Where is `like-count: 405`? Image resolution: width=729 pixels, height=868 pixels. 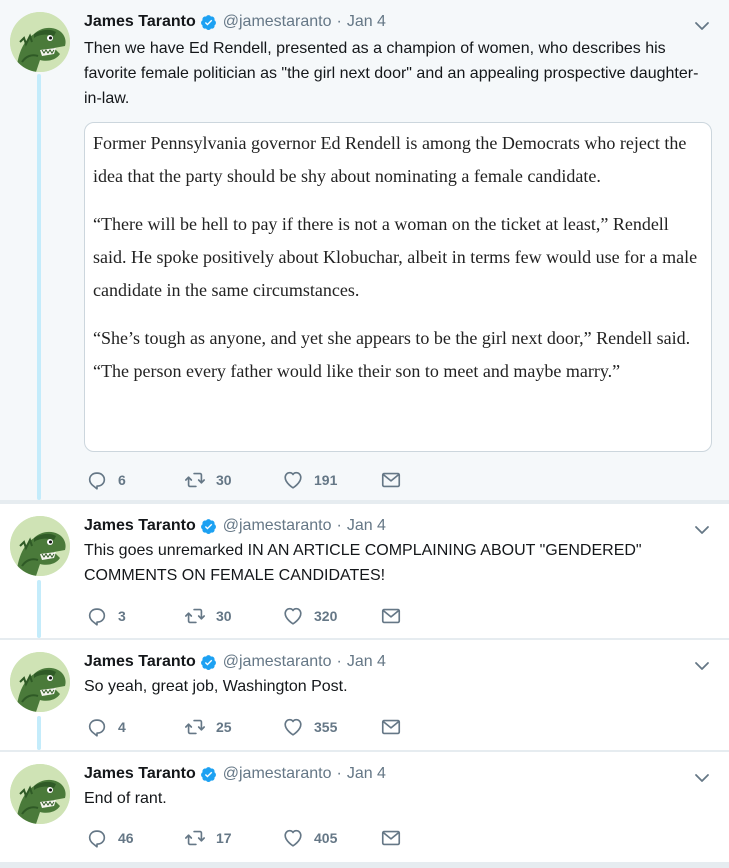
like-count: 405 is located at coordinates (326, 838).